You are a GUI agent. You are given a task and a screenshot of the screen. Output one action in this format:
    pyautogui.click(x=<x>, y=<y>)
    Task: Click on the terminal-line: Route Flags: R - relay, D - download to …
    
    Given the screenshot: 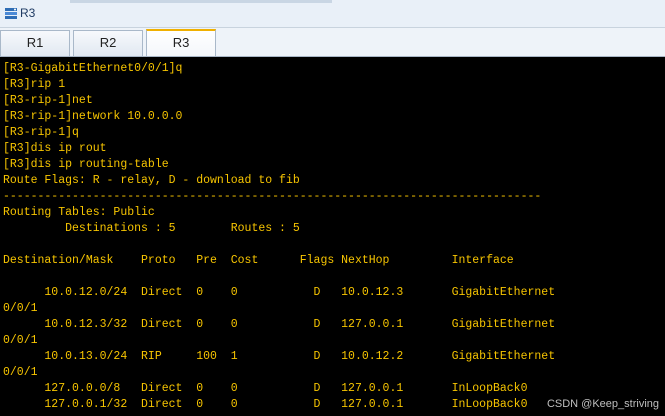 What is the action you would take?
    pyautogui.click(x=151, y=180)
    